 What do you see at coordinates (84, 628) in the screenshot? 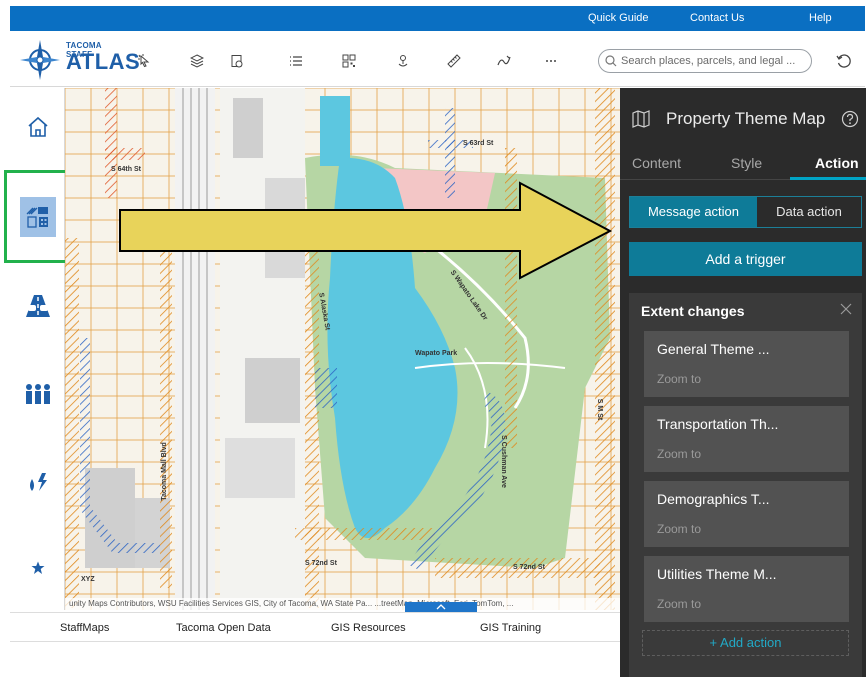
I see `staffmaps-link: StaffMaps` at bounding box center [84, 628].